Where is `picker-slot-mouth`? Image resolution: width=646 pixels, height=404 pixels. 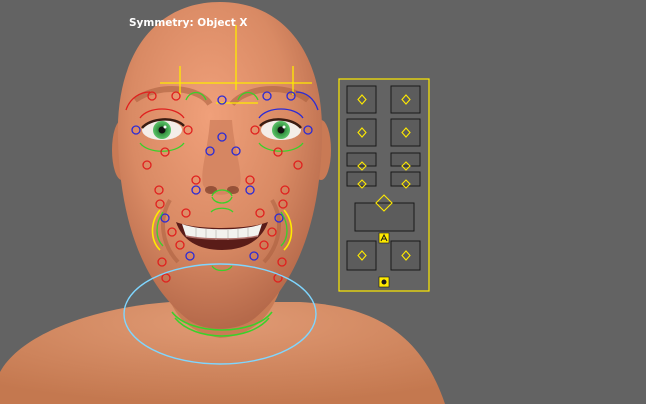 picker-slot-mouth is located at coordinates (384, 217).